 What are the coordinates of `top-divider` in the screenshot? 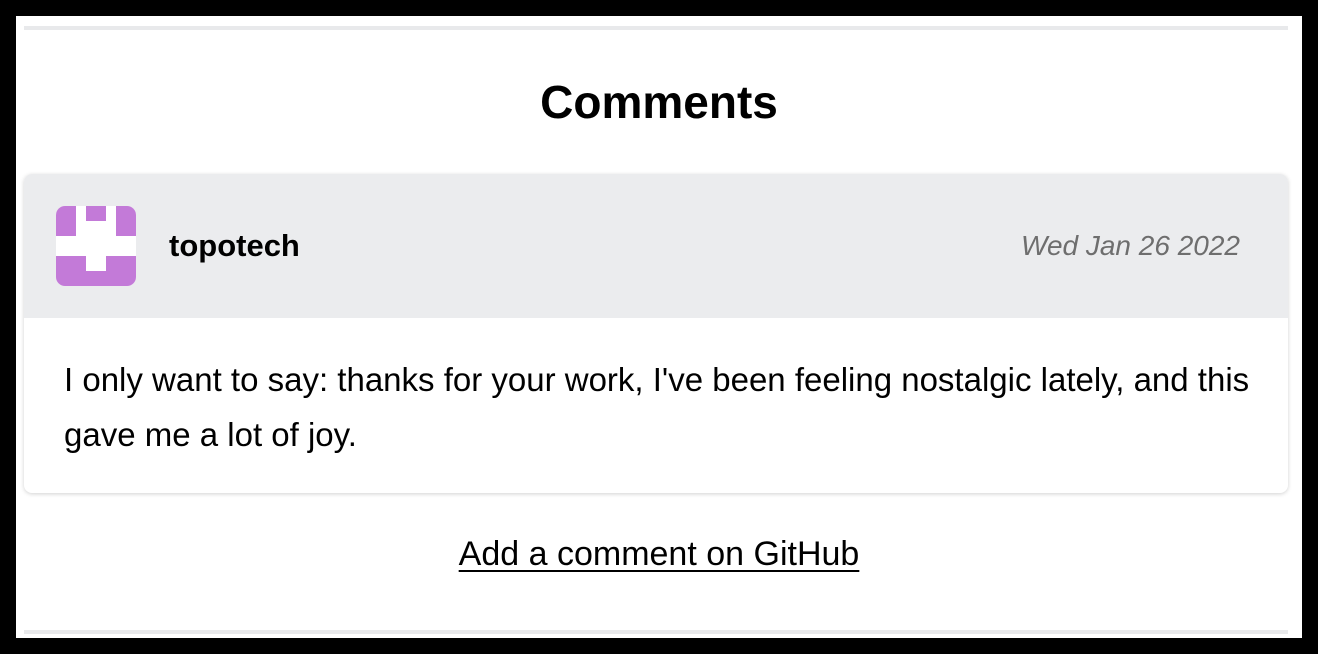 It's located at (656, 28).